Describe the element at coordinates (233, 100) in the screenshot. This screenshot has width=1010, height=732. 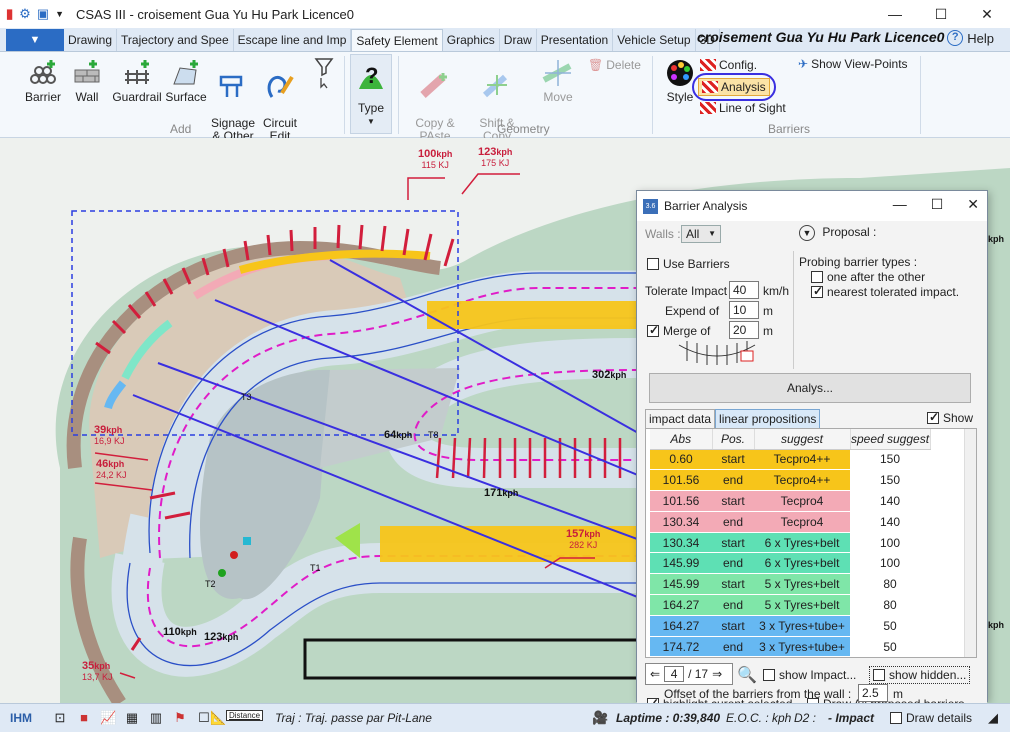
I see `signage-button: Signage & Other` at that location.